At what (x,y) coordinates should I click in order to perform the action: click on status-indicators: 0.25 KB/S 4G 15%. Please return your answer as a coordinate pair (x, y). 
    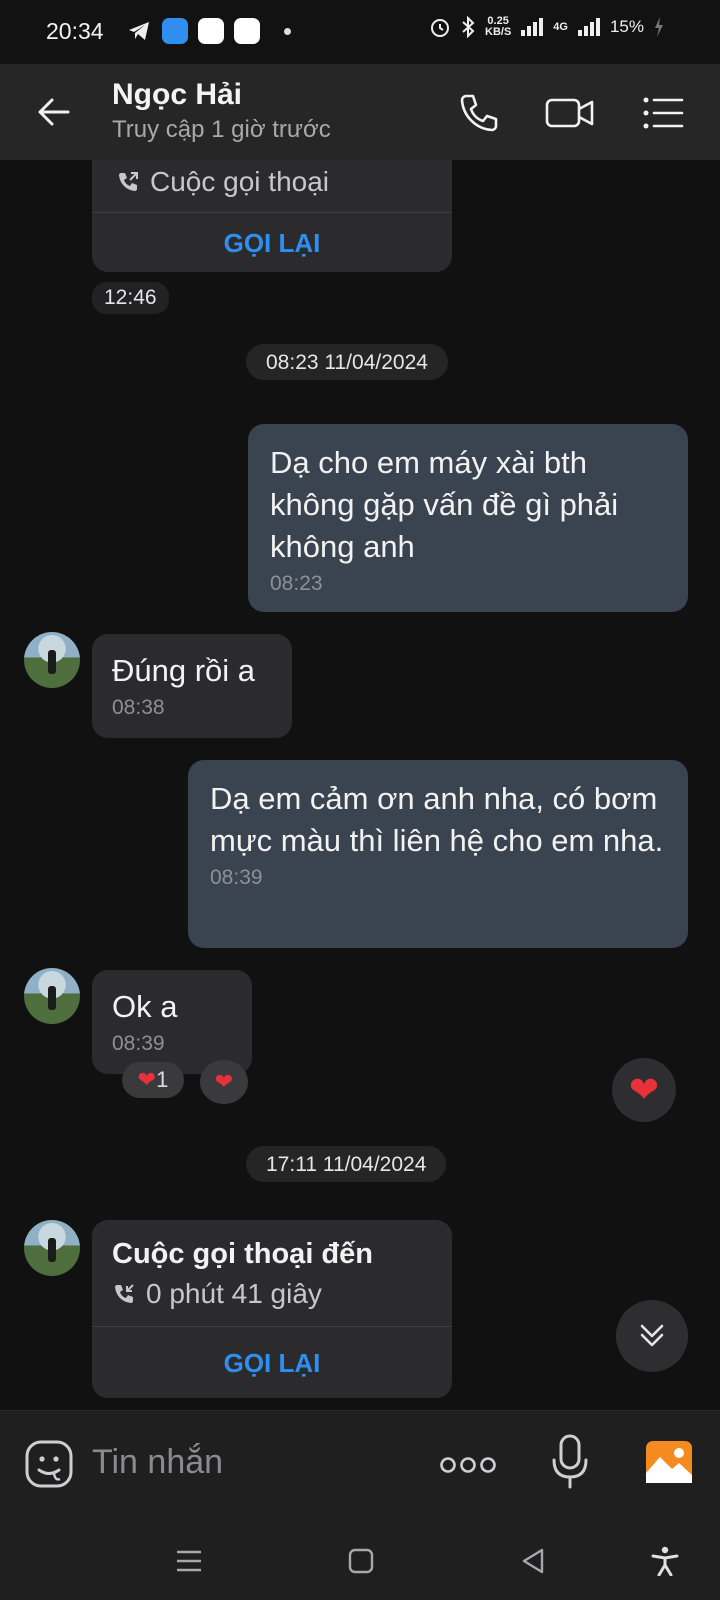
    Looking at the image, I should click on (546, 27).